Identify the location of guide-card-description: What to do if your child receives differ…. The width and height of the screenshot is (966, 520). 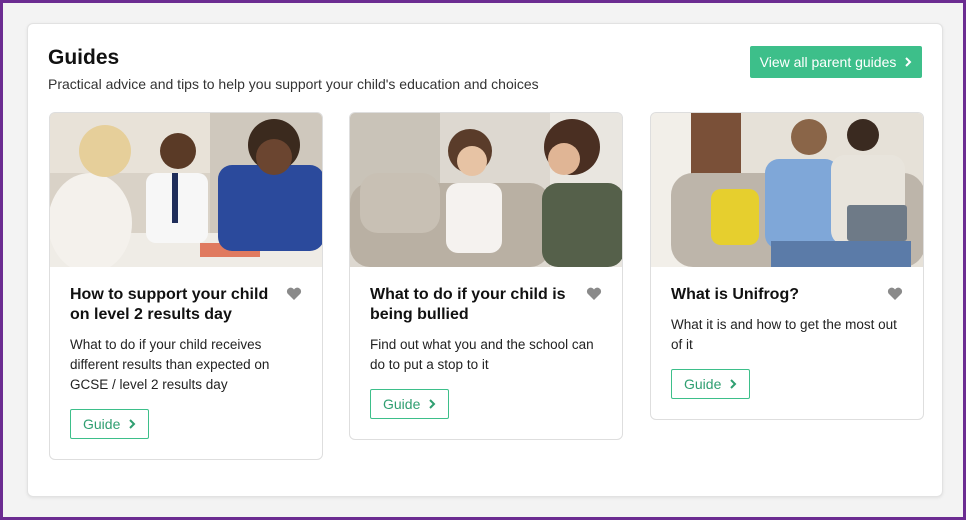
(170, 364).